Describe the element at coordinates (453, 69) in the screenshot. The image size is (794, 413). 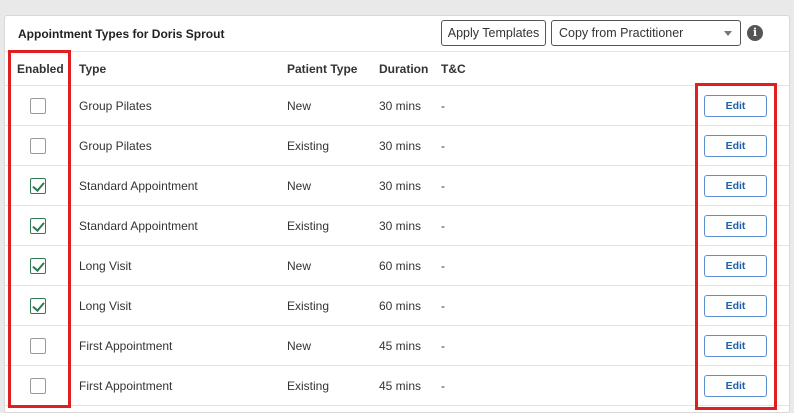
I see `column-header-tc: T&C` at that location.